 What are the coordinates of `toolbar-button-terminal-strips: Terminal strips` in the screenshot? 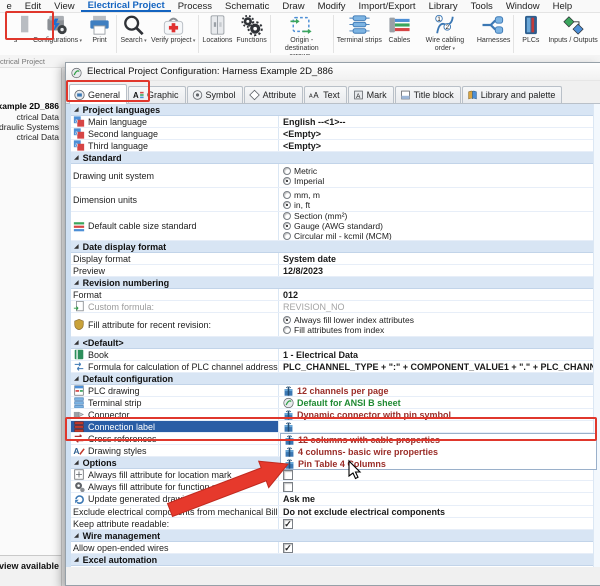 It's located at (359, 29).